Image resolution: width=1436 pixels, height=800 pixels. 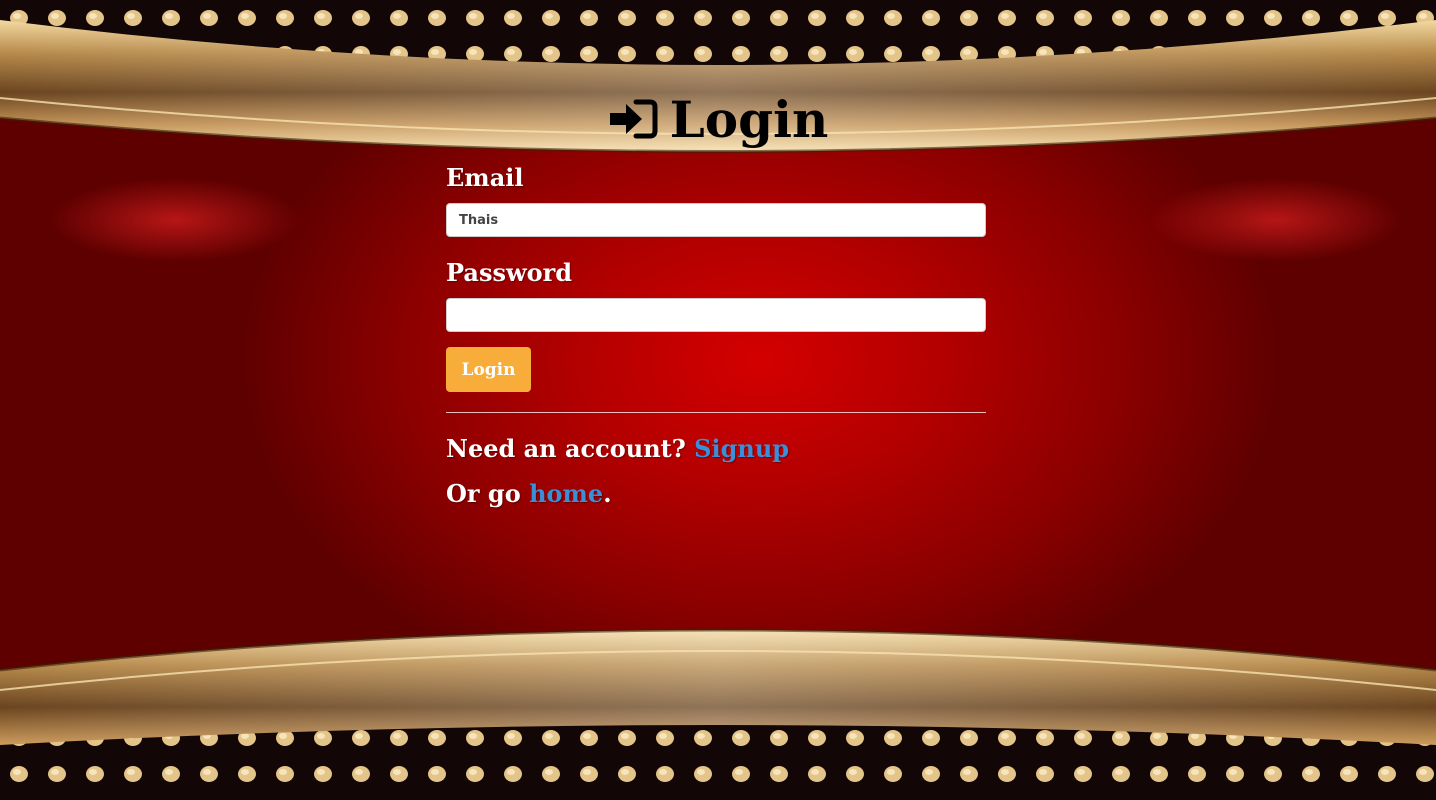 I want to click on sign-in-icon, so click(x=633, y=119).